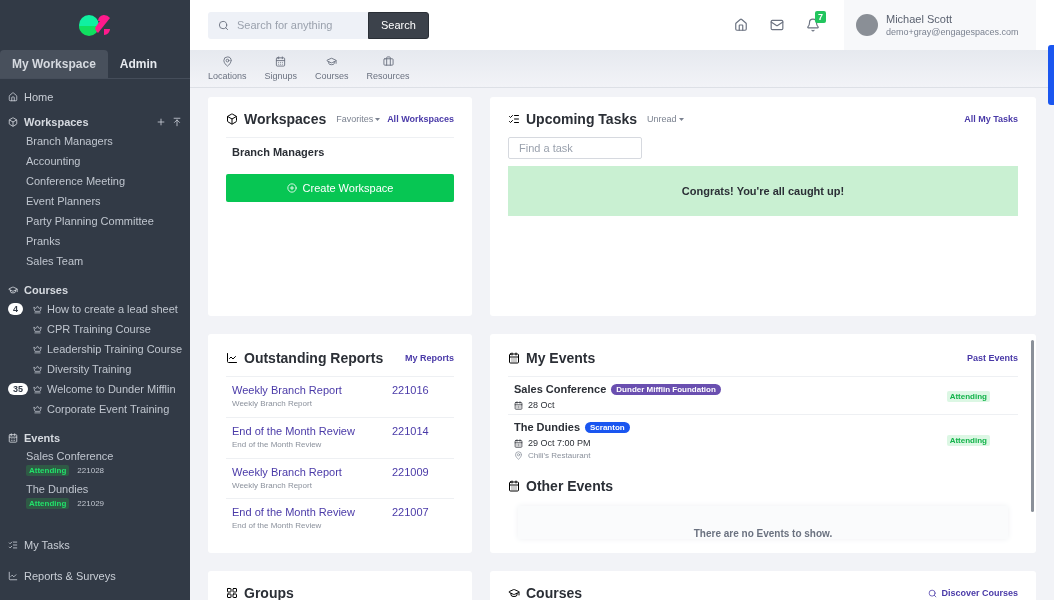  I want to click on event-date: 29 Oct 7:00 PM, so click(559, 443).